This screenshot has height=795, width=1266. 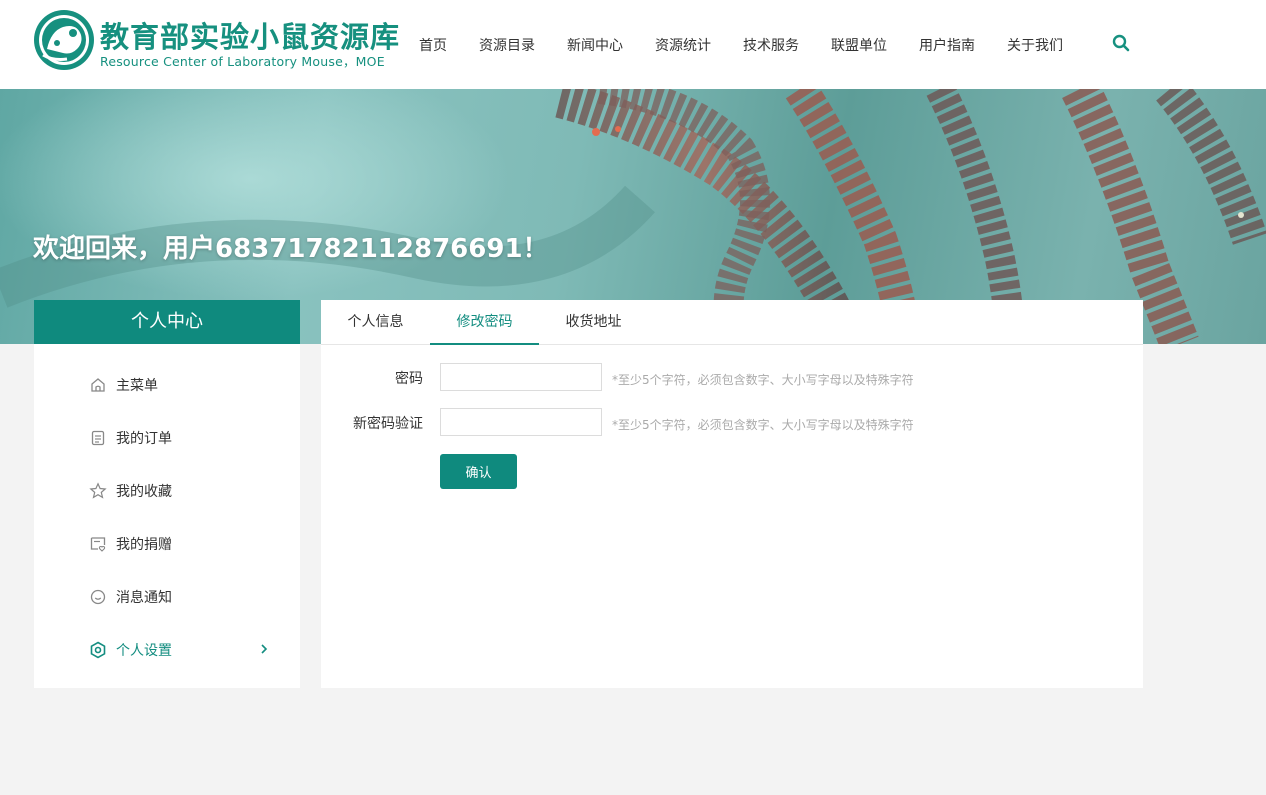 What do you see at coordinates (521, 422) in the screenshot?
I see `confirm-password-input` at bounding box center [521, 422].